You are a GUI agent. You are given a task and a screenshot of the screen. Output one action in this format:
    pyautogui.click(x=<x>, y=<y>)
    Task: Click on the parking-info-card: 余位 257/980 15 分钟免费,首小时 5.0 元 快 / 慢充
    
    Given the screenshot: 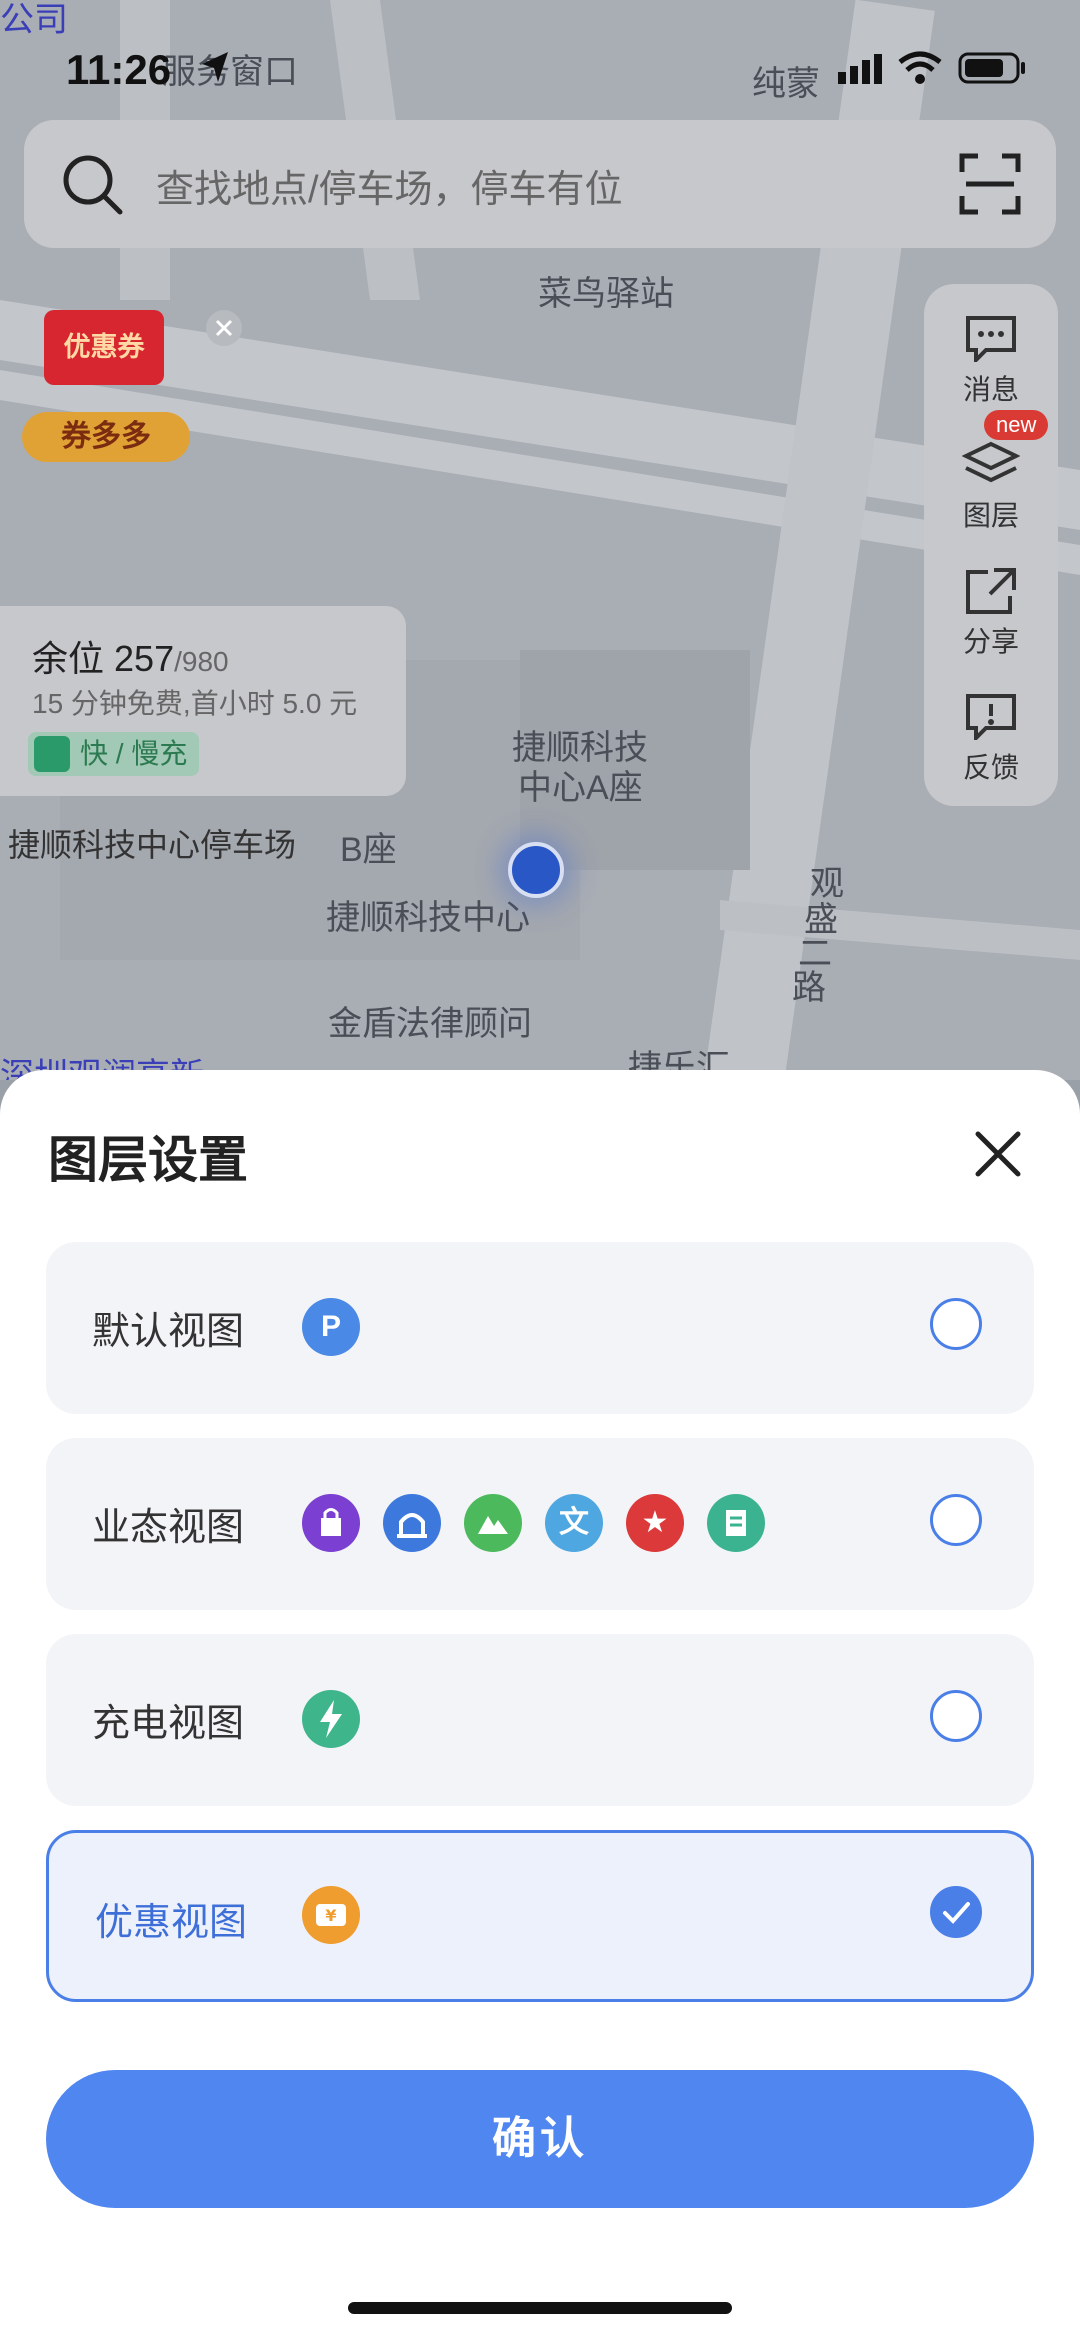 What is the action you would take?
    pyautogui.click(x=203, y=701)
    